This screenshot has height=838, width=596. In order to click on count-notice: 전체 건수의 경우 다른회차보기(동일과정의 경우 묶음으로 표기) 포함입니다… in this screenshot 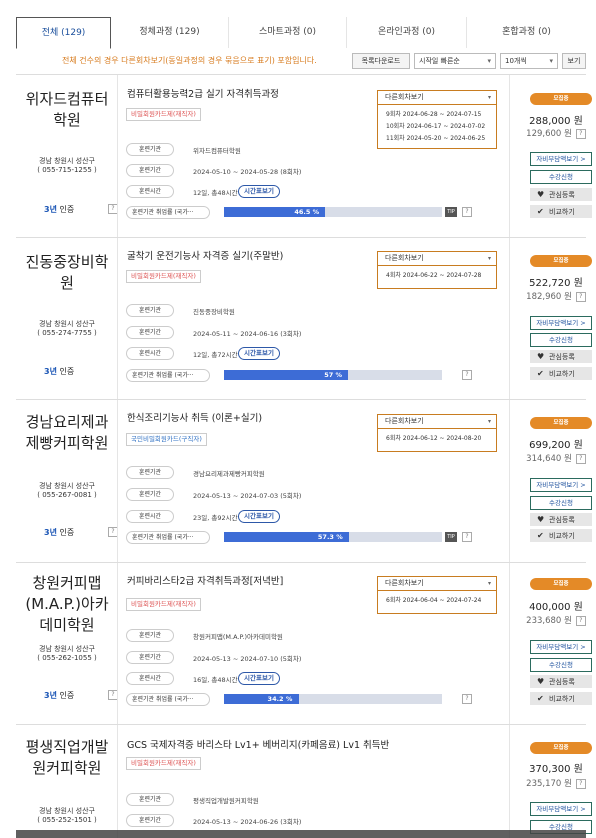, I will do `click(189, 60)`.